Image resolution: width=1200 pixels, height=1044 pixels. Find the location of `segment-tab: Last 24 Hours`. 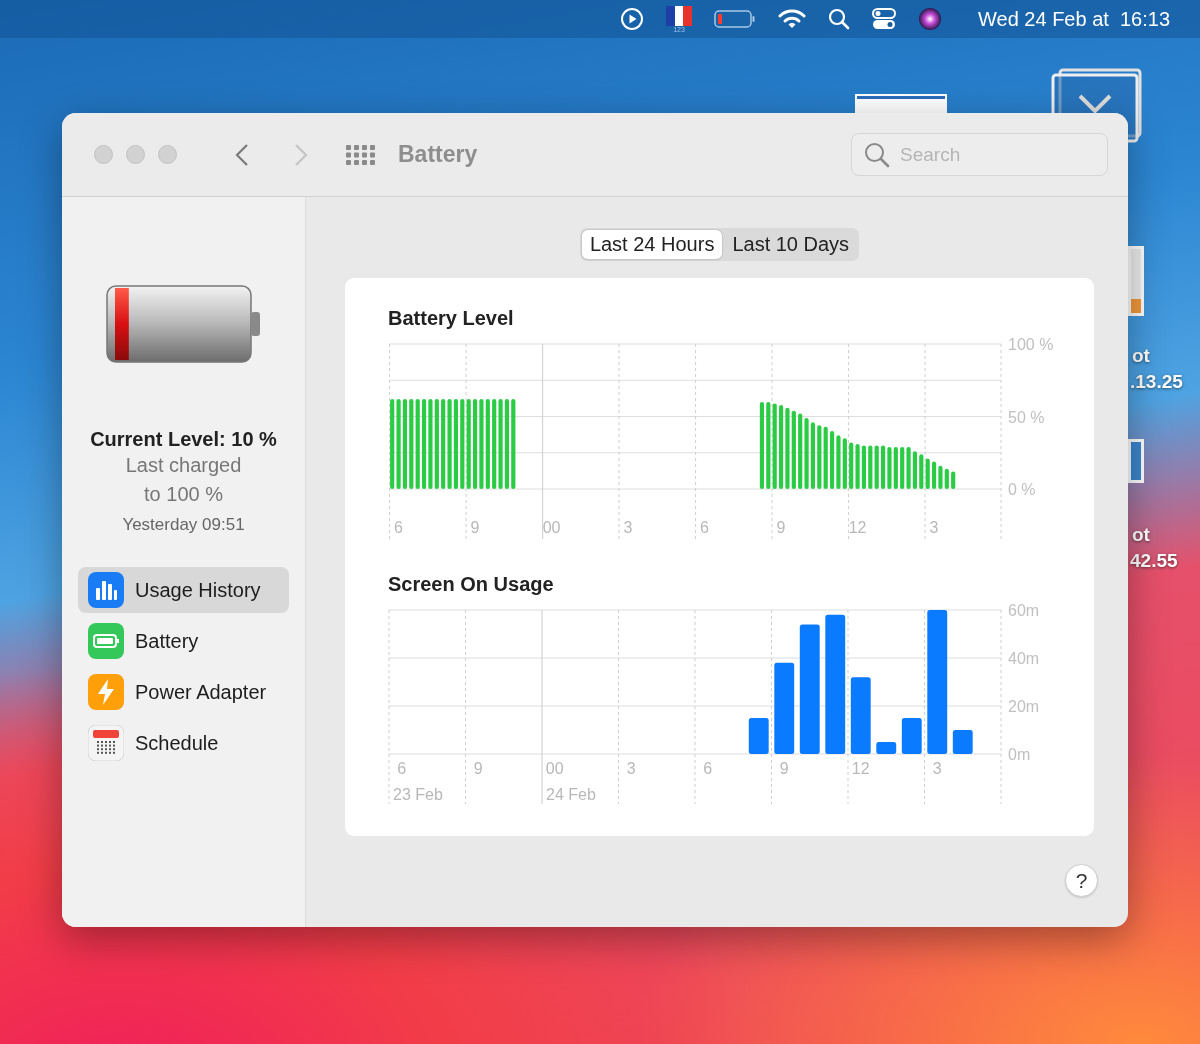

segment-tab: Last 24 Hours is located at coordinates (652, 244).